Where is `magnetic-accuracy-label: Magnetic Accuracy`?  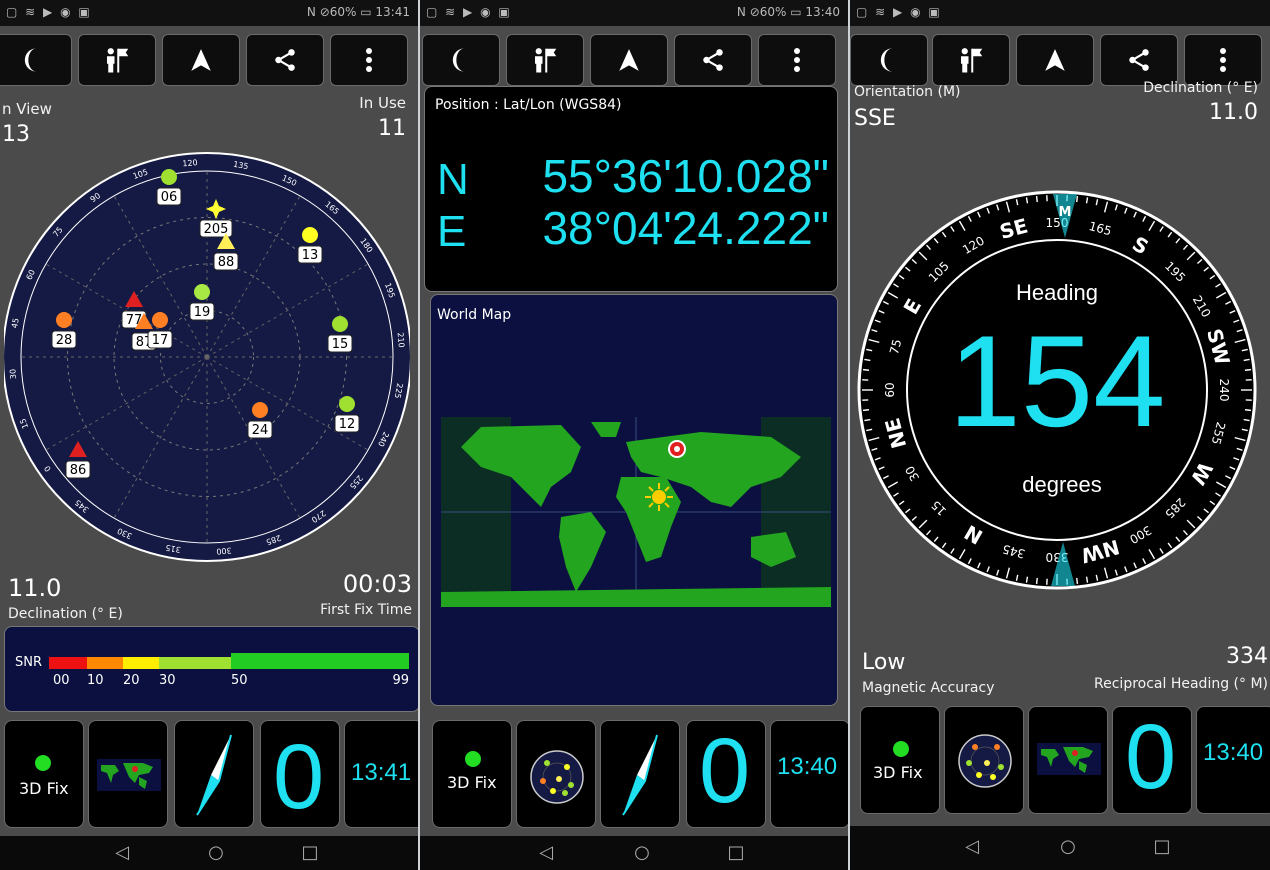 magnetic-accuracy-label: Magnetic Accuracy is located at coordinates (928, 688).